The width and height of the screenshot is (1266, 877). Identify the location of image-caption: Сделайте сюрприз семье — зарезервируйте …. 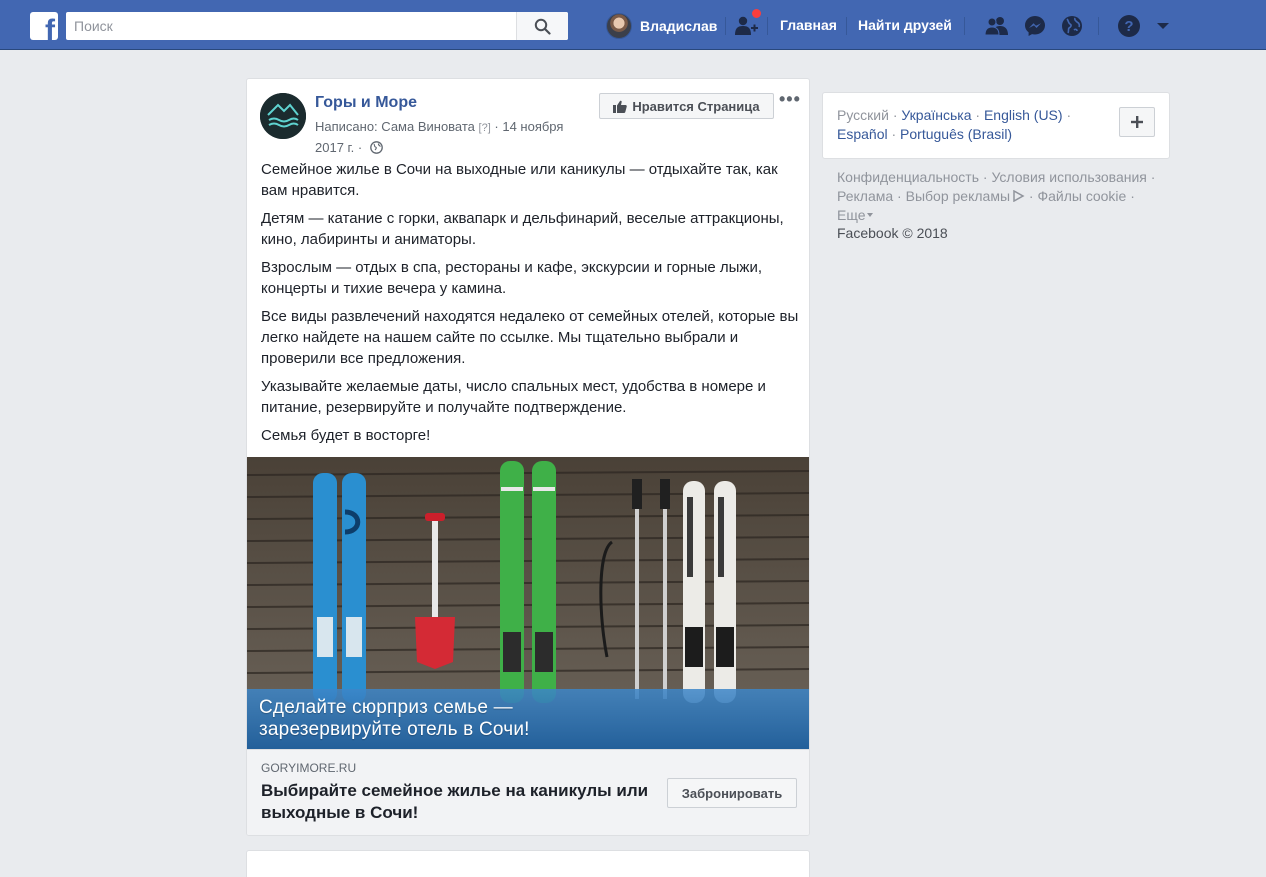
(394, 719).